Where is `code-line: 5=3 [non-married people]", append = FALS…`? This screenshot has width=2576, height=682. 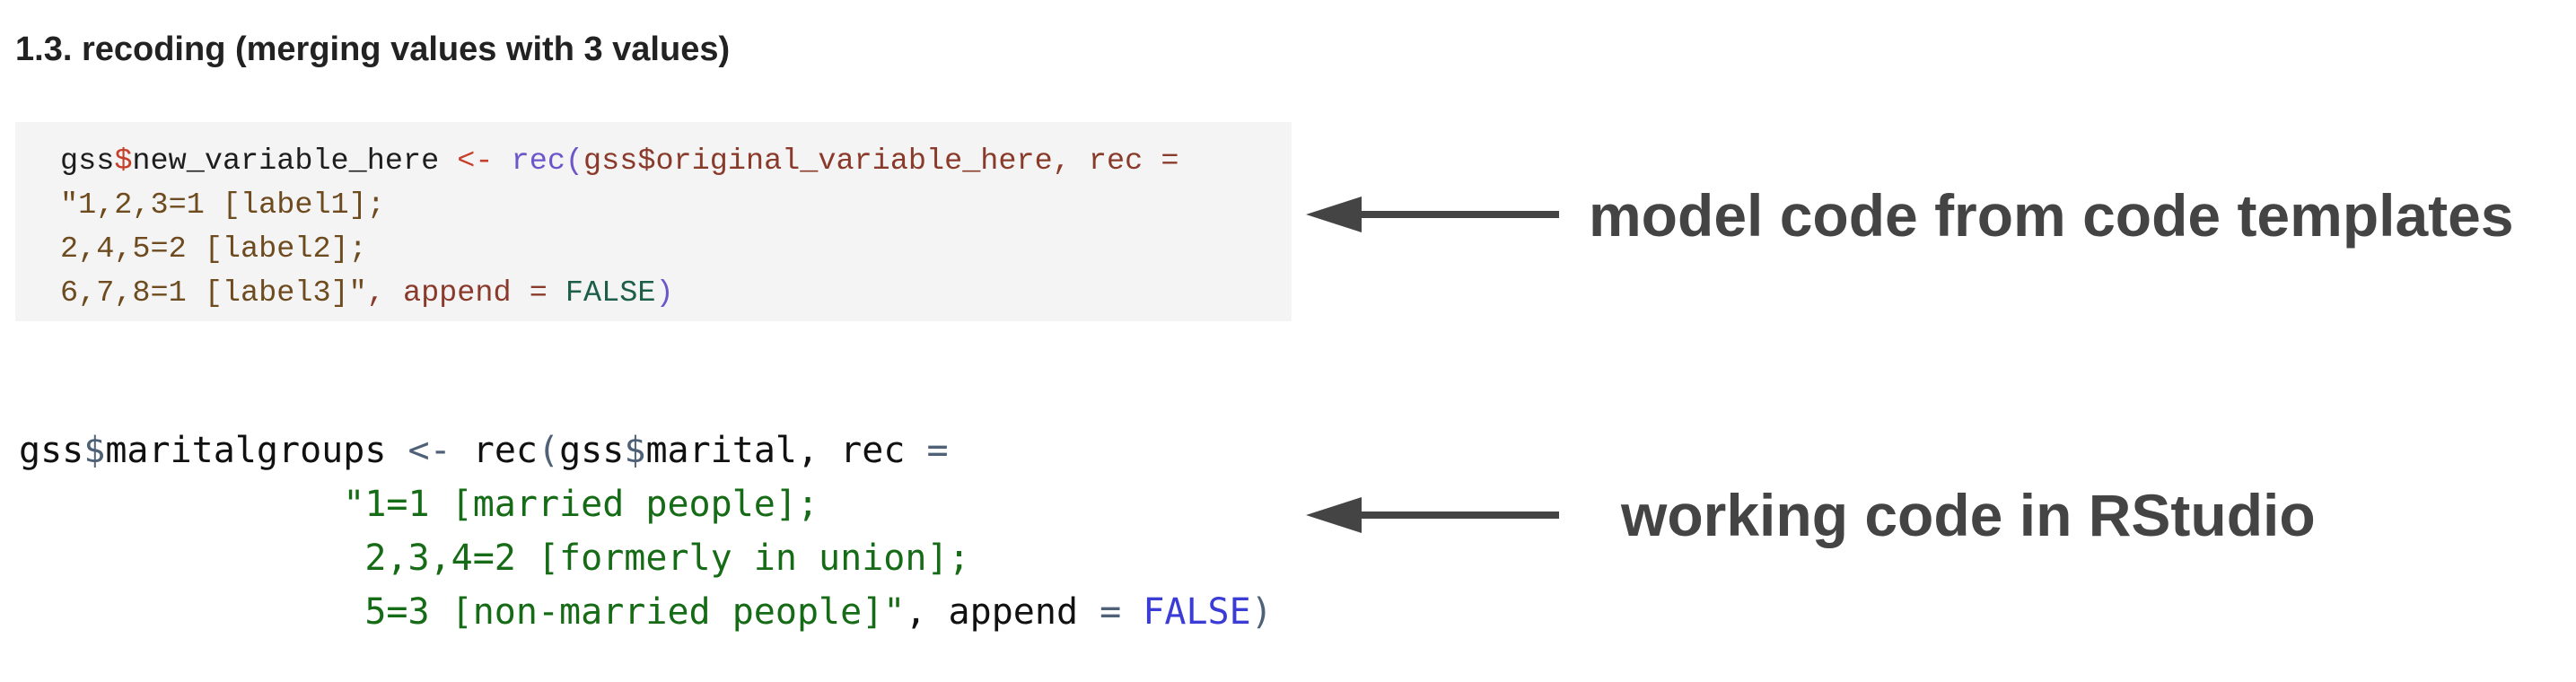
code-line: 5=3 [non-married people]", append = FALS… is located at coordinates (646, 612).